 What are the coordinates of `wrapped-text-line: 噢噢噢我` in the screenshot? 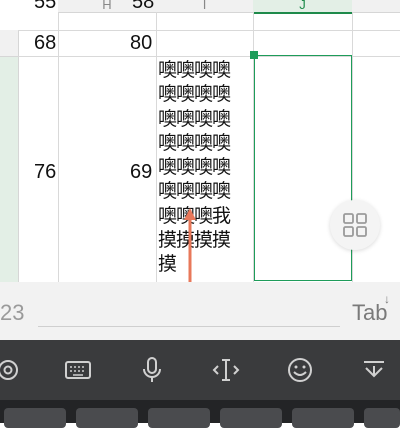 It's located at (194, 215).